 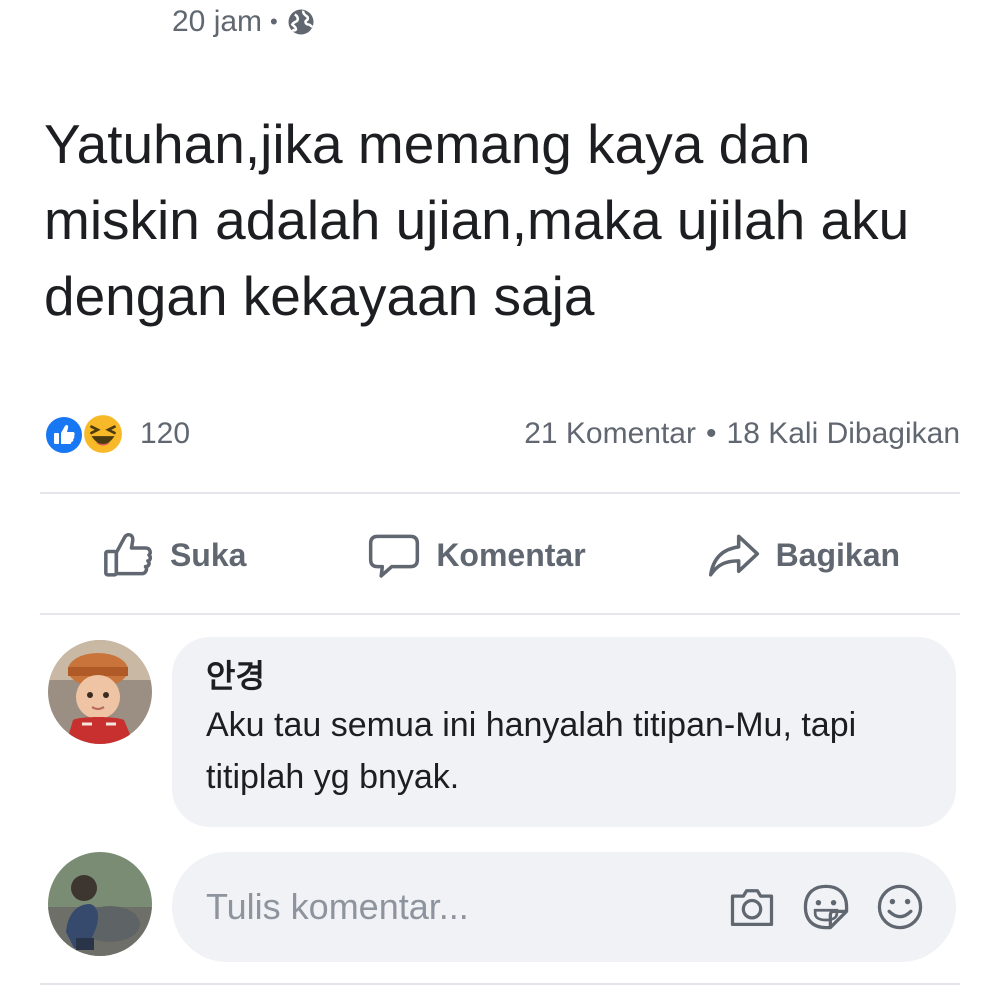 I want to click on commenter-avatar, so click(x=100, y=692).